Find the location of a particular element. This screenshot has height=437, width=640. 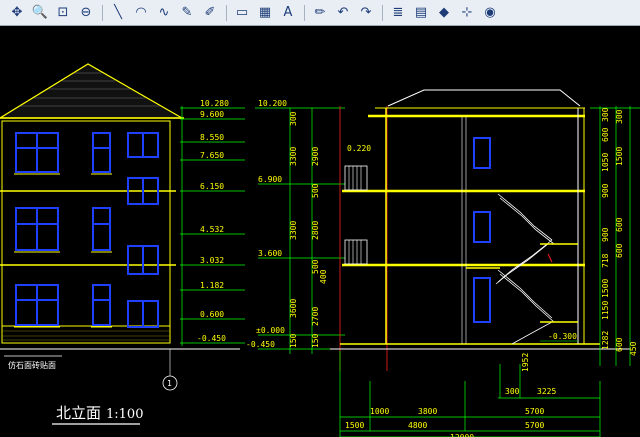

rectangle-icon: ▭ is located at coordinates (242, 12).